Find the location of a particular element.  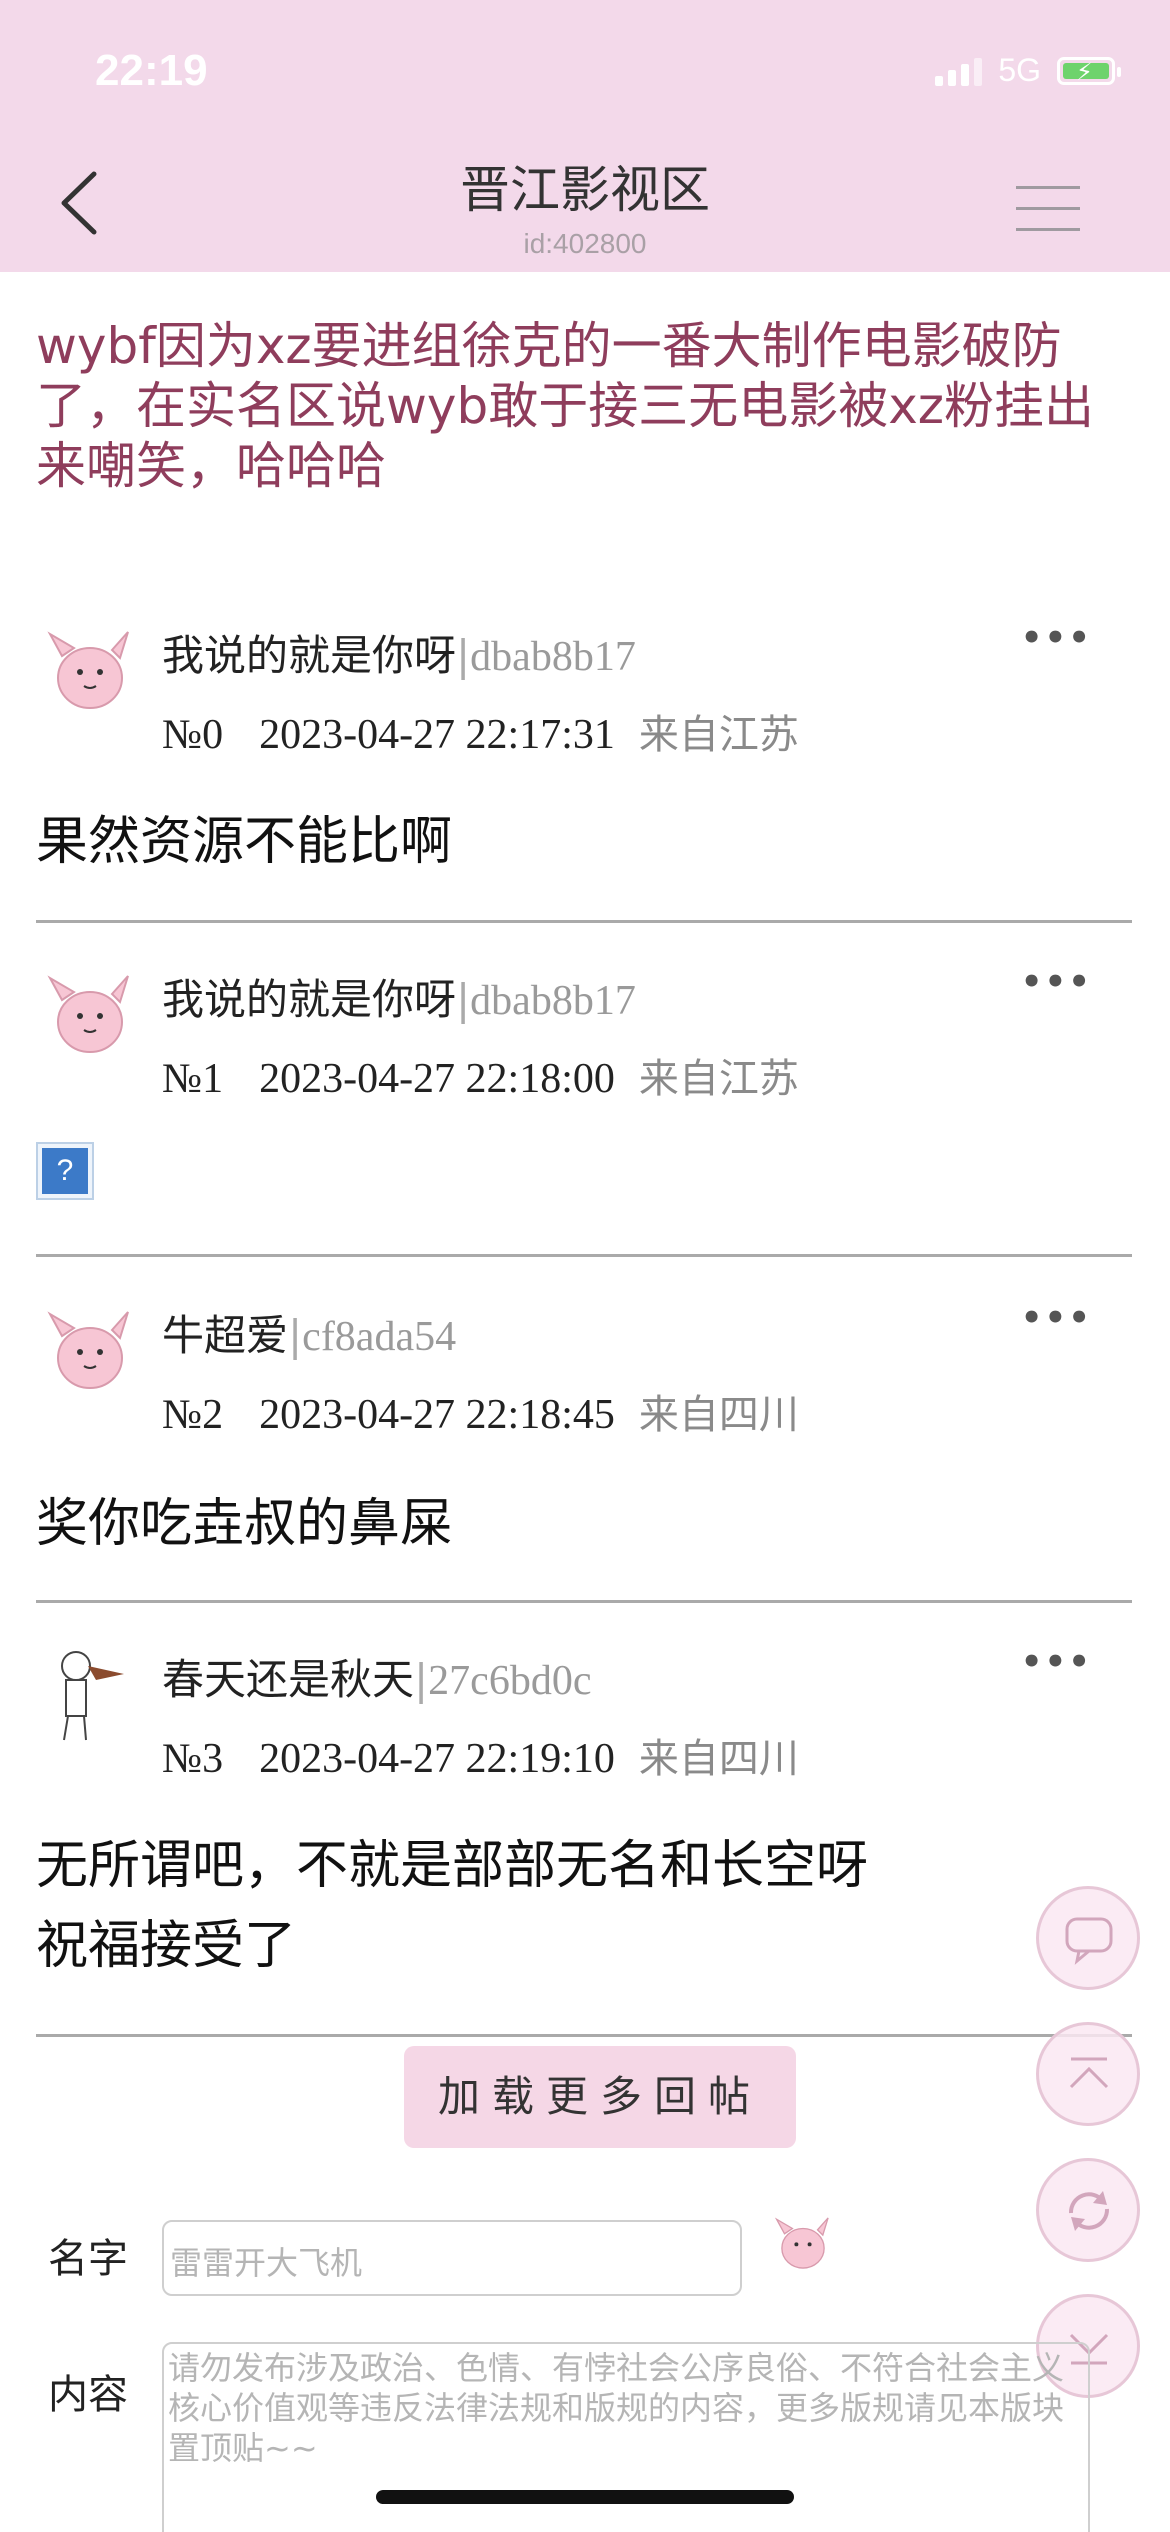

content-label: 内容 is located at coordinates (88, 2395).